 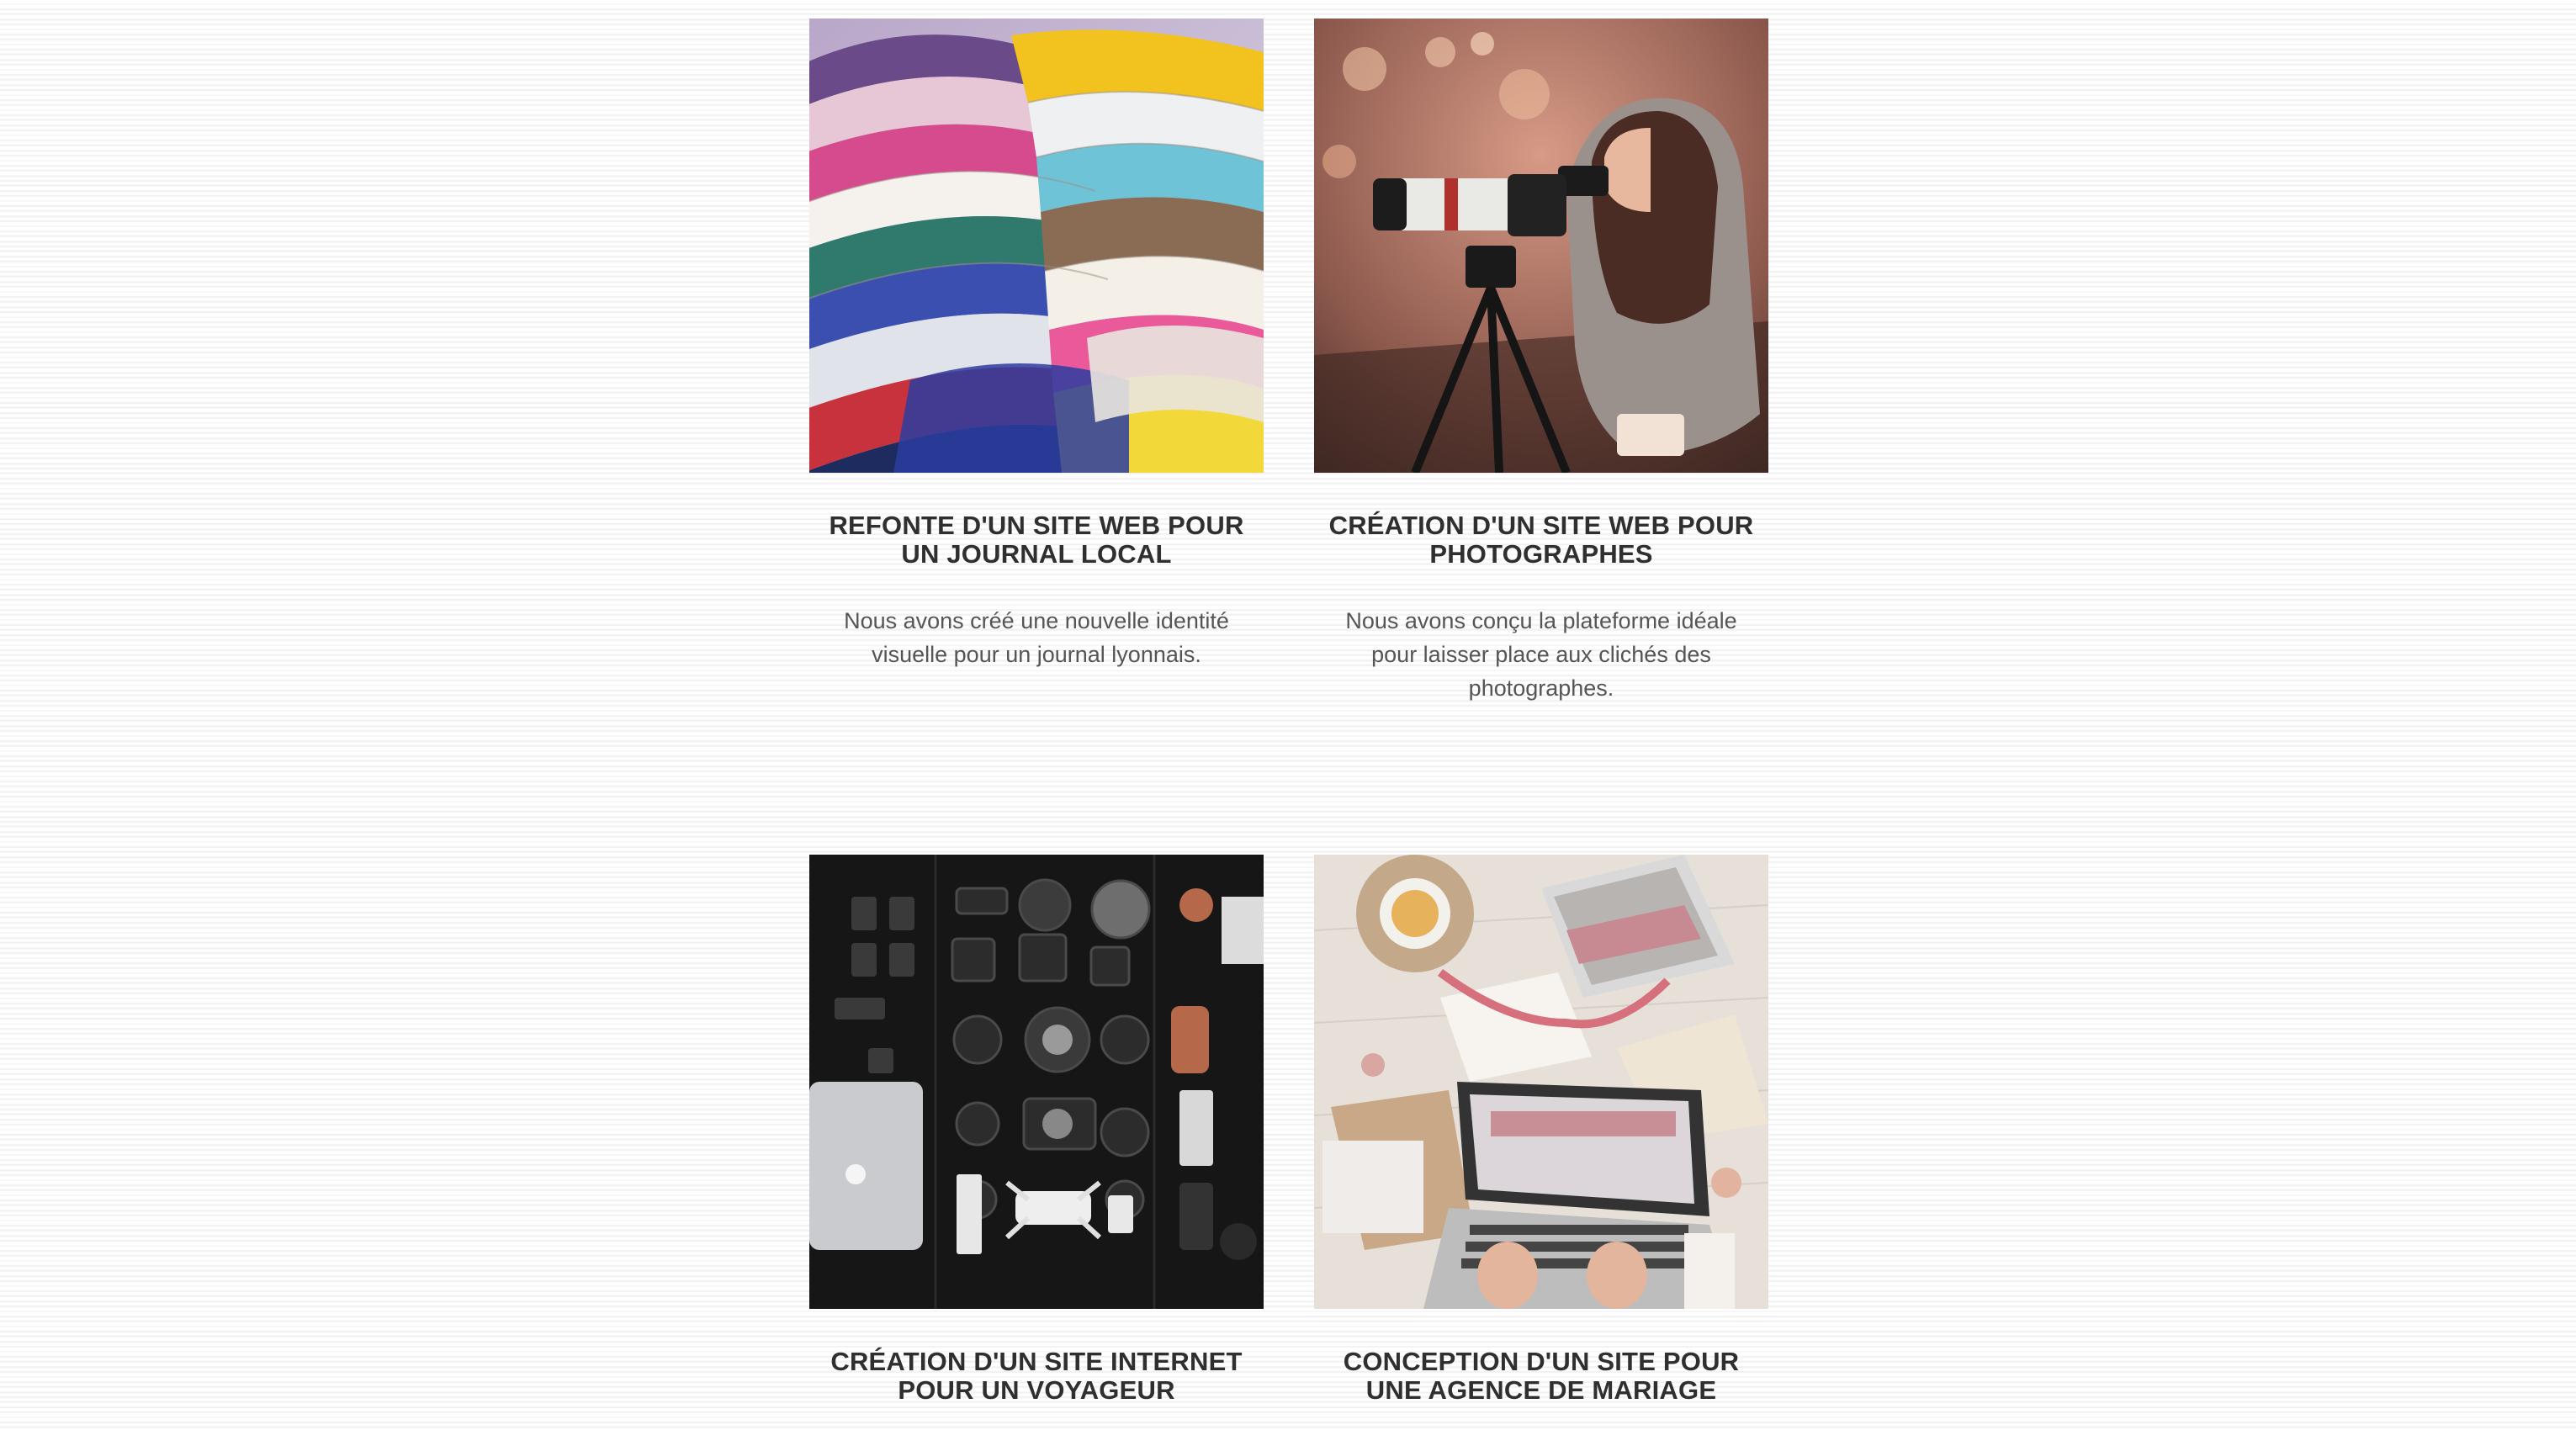 I want to click on portfolio-image-laptop-desk, so click(x=1541, y=1082).